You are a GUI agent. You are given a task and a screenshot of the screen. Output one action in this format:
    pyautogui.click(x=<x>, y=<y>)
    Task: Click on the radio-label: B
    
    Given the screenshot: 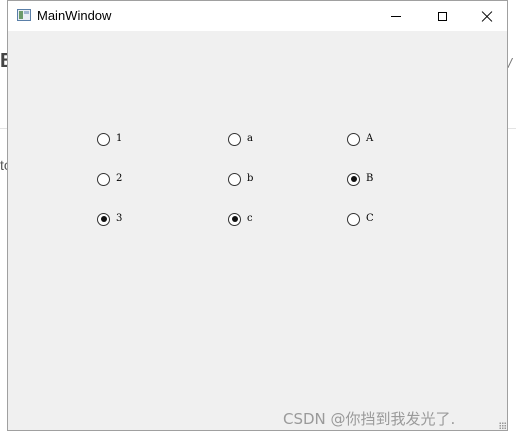 What is the action you would take?
    pyautogui.click(x=370, y=178)
    